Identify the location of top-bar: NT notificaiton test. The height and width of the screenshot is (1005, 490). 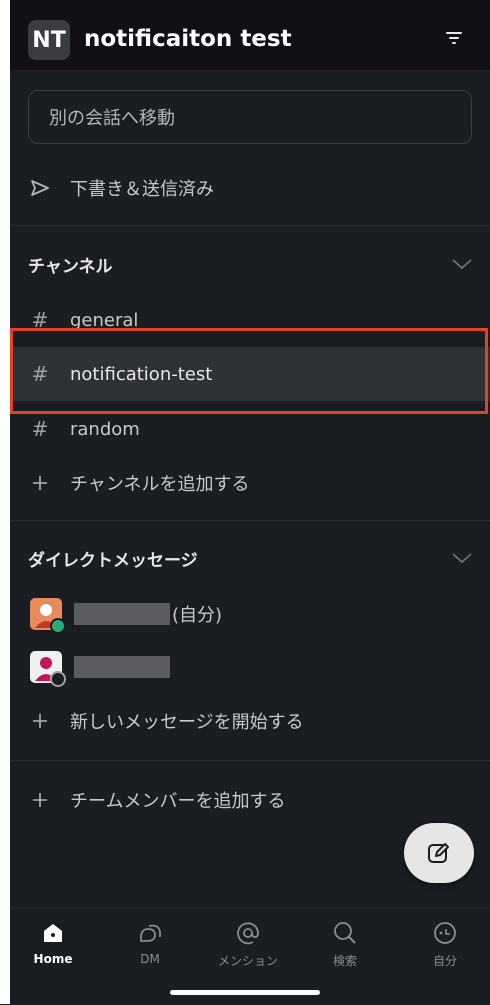
(250, 35).